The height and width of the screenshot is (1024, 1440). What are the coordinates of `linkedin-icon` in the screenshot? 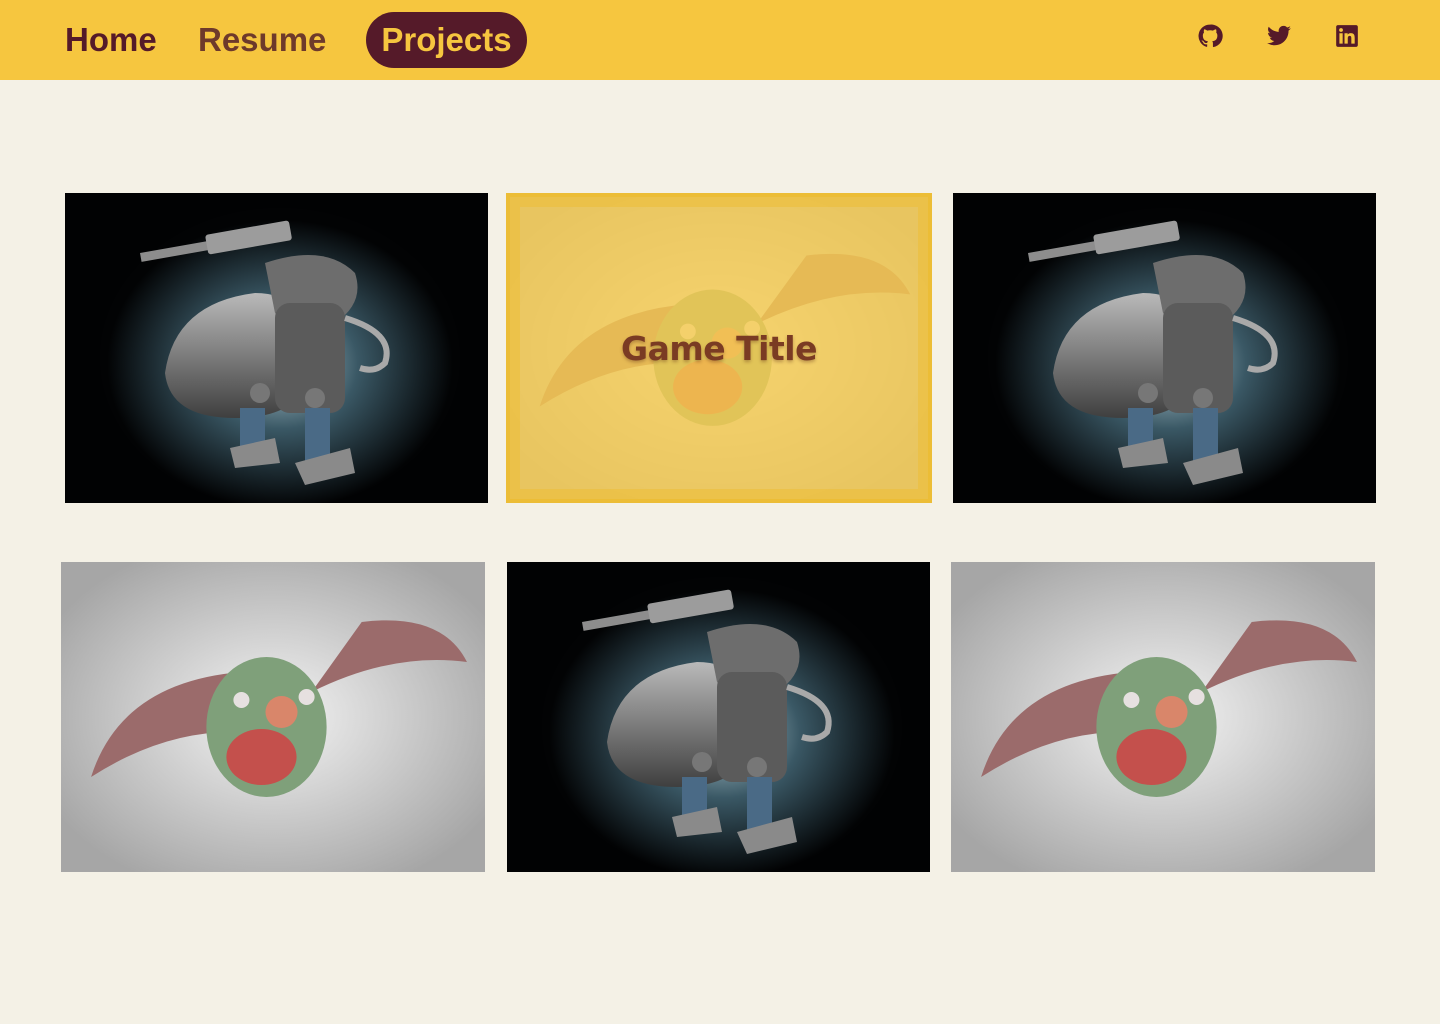 It's located at (1347, 38).